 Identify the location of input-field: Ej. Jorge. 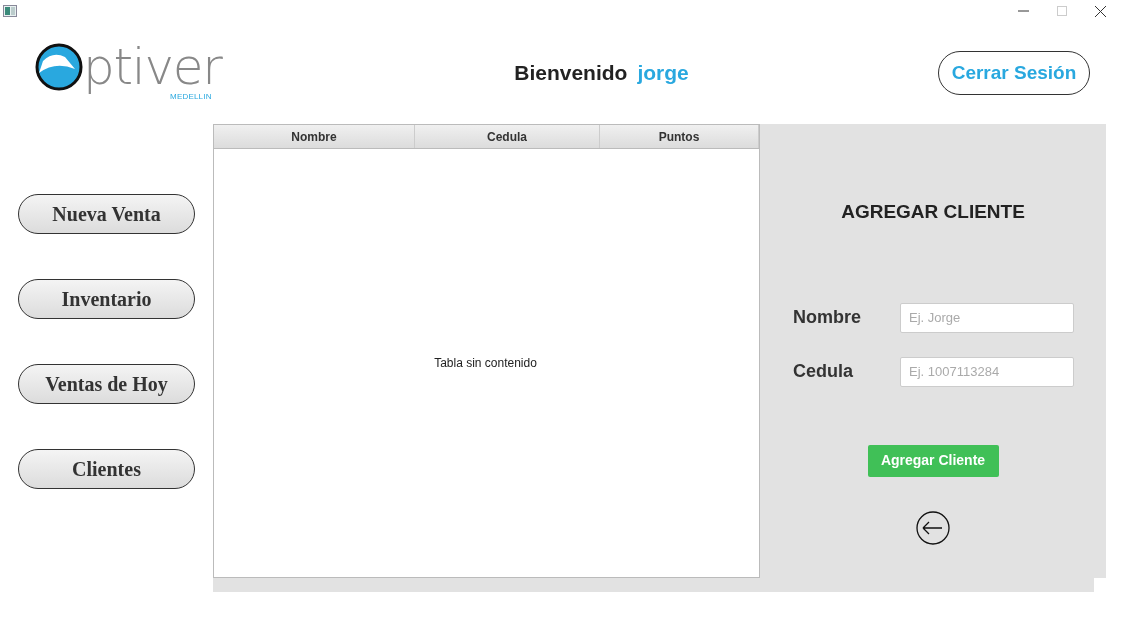
(987, 317).